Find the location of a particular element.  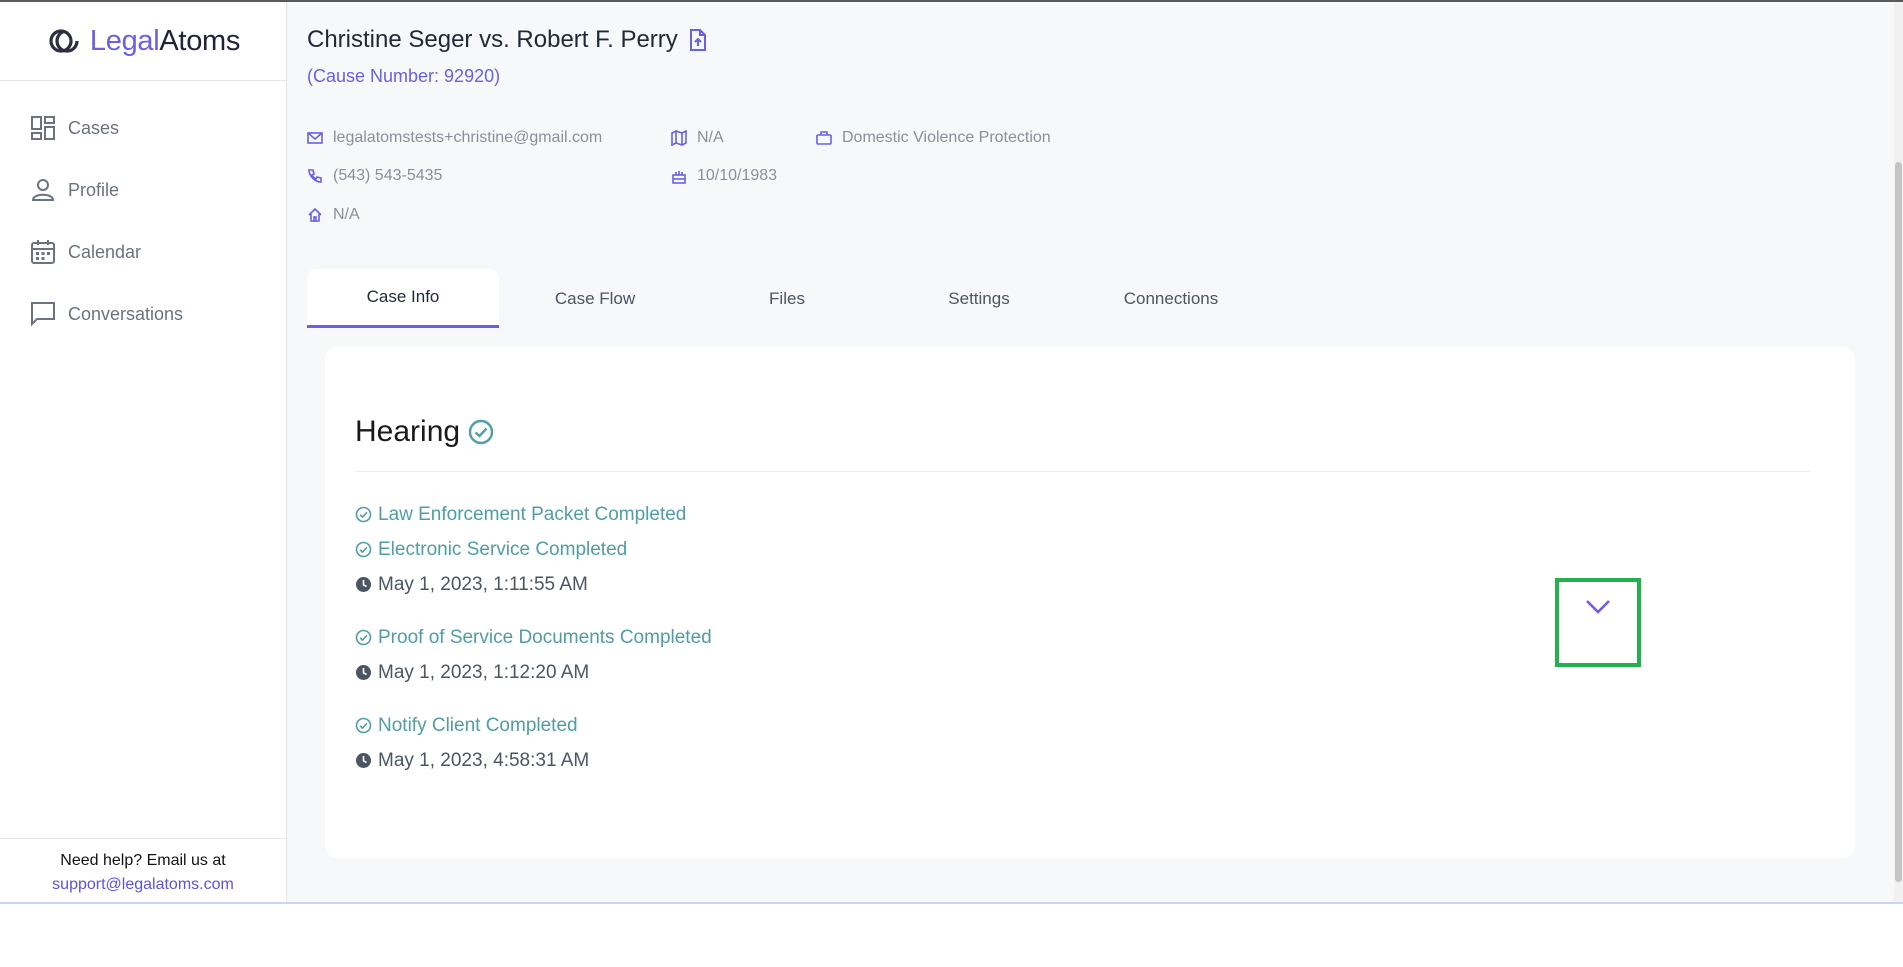

sidebar-item-label: Conversations is located at coordinates (126, 313).